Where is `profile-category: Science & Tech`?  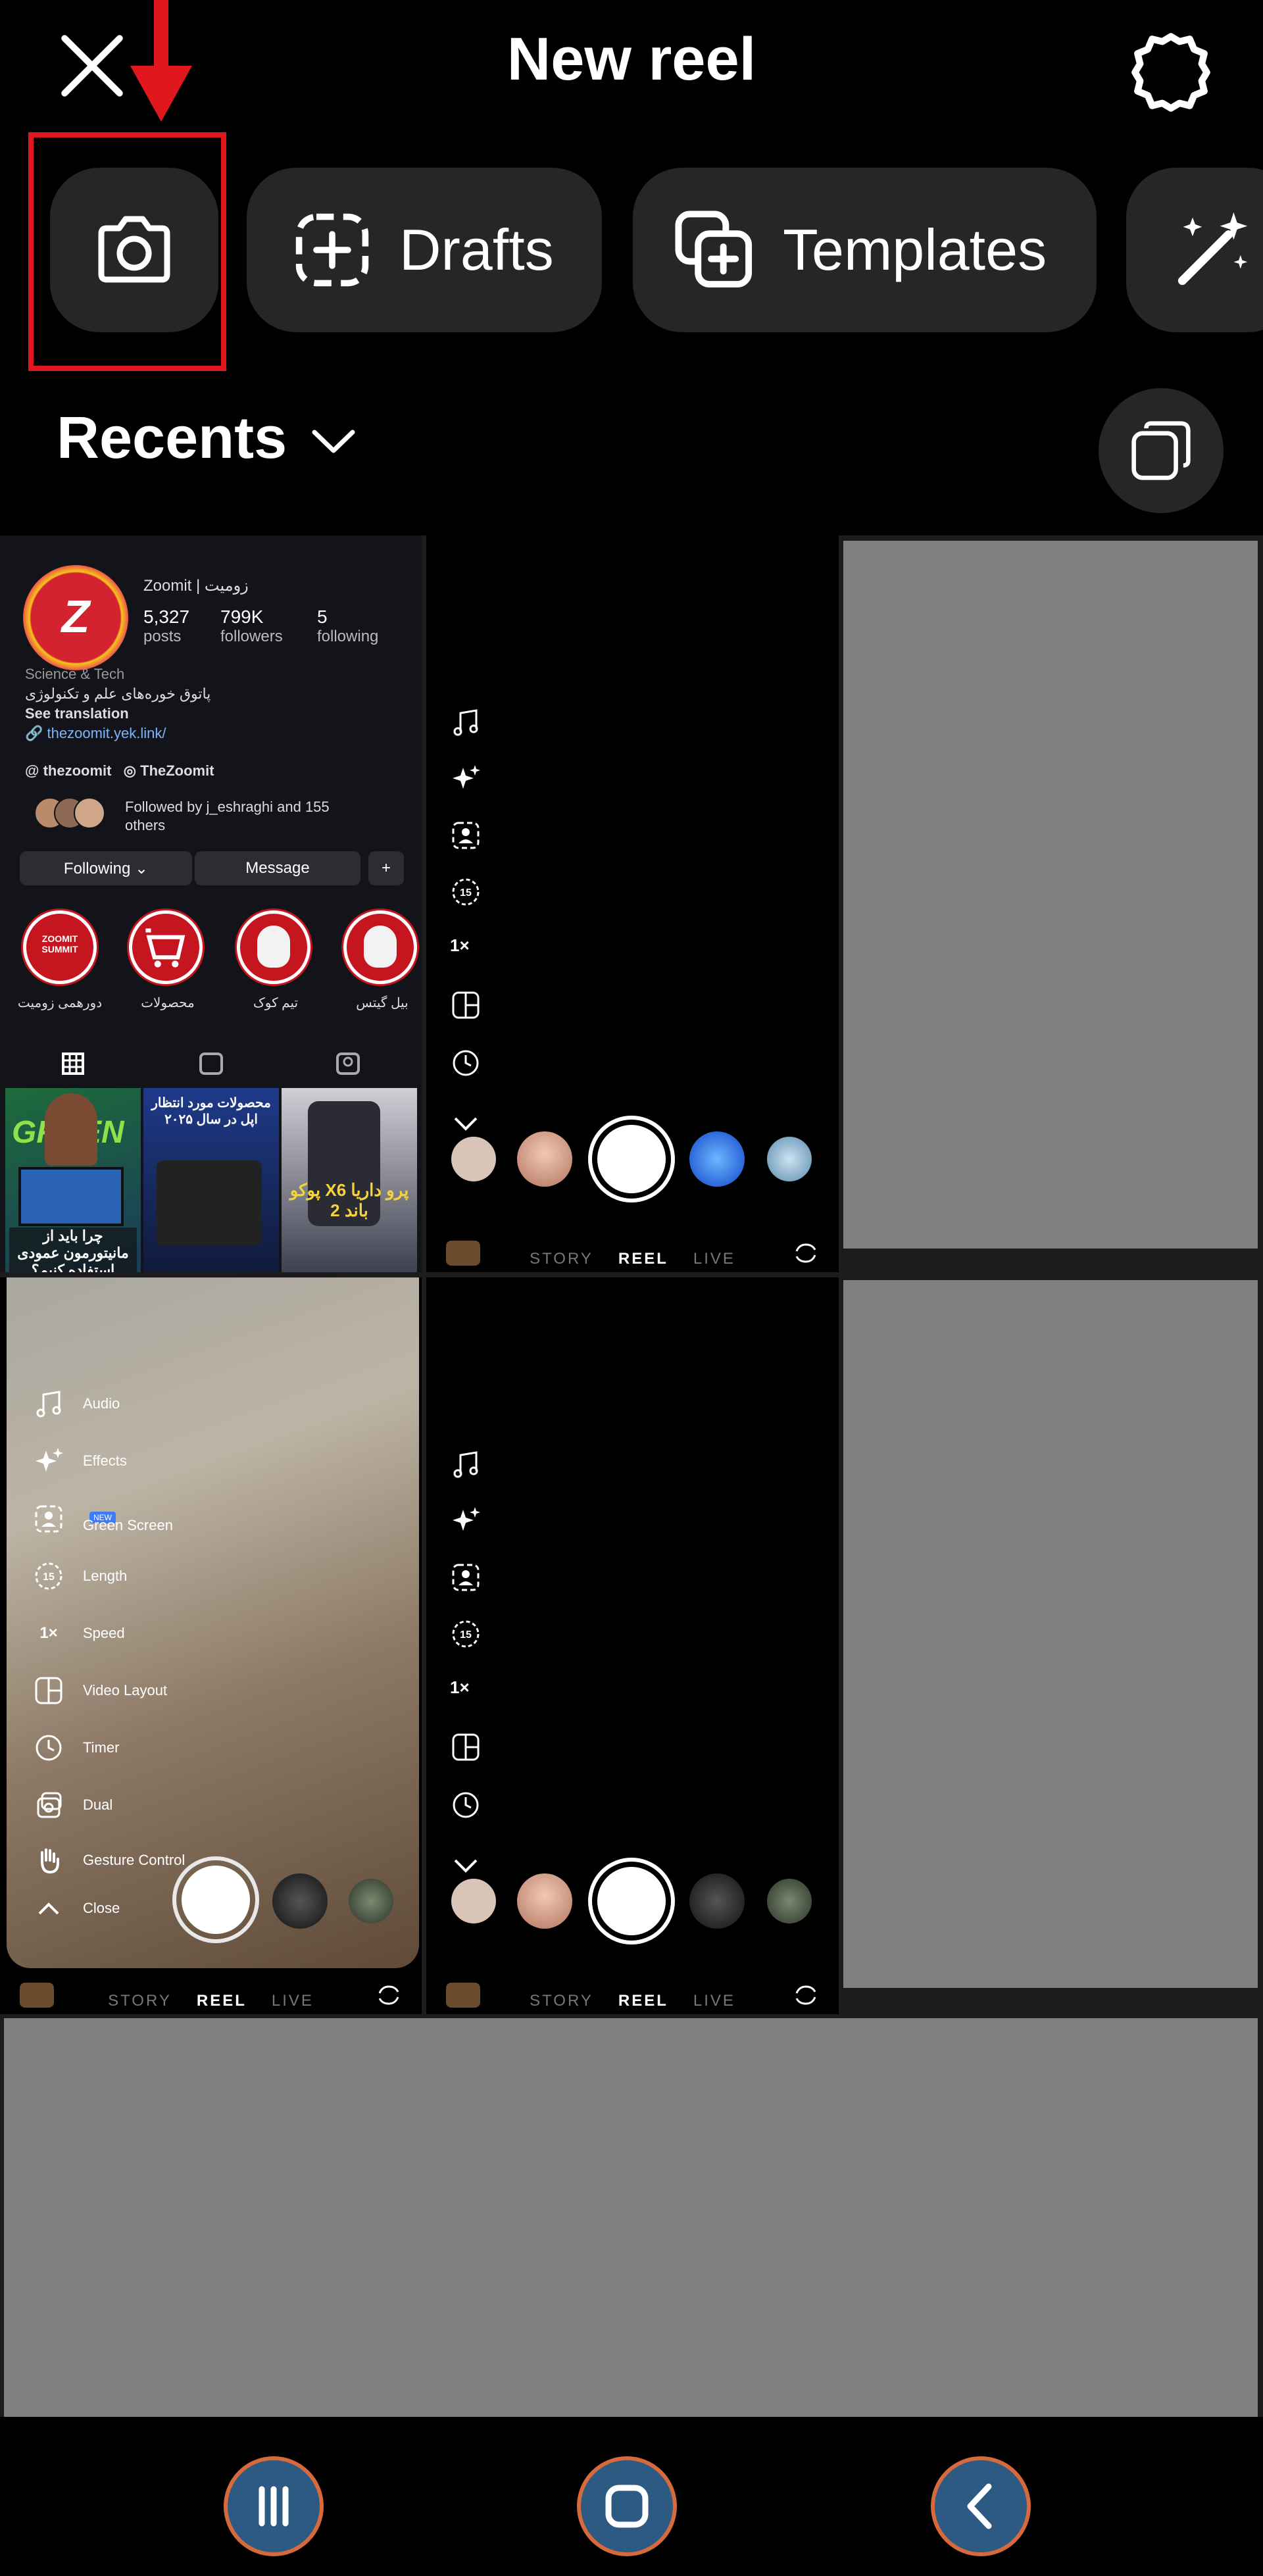 profile-category: Science & Tech is located at coordinates (75, 674).